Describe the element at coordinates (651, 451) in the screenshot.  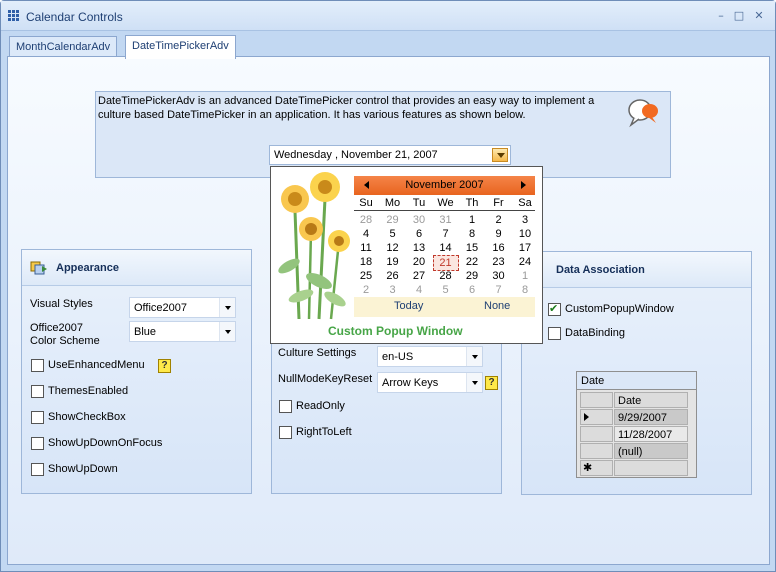
I see `grid-cell: (null)` at that location.